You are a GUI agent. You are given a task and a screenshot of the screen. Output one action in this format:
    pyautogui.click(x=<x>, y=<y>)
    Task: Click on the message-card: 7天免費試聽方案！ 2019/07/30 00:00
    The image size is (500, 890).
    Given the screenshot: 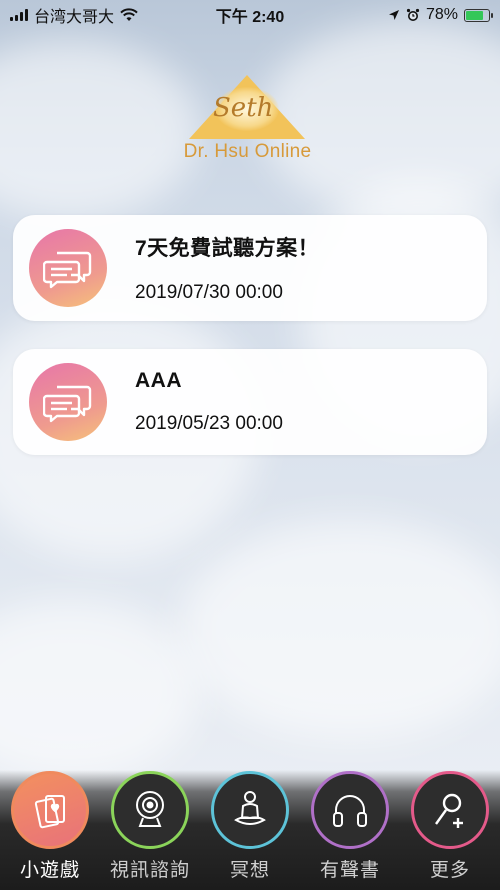 What is the action you would take?
    pyautogui.click(x=250, y=268)
    